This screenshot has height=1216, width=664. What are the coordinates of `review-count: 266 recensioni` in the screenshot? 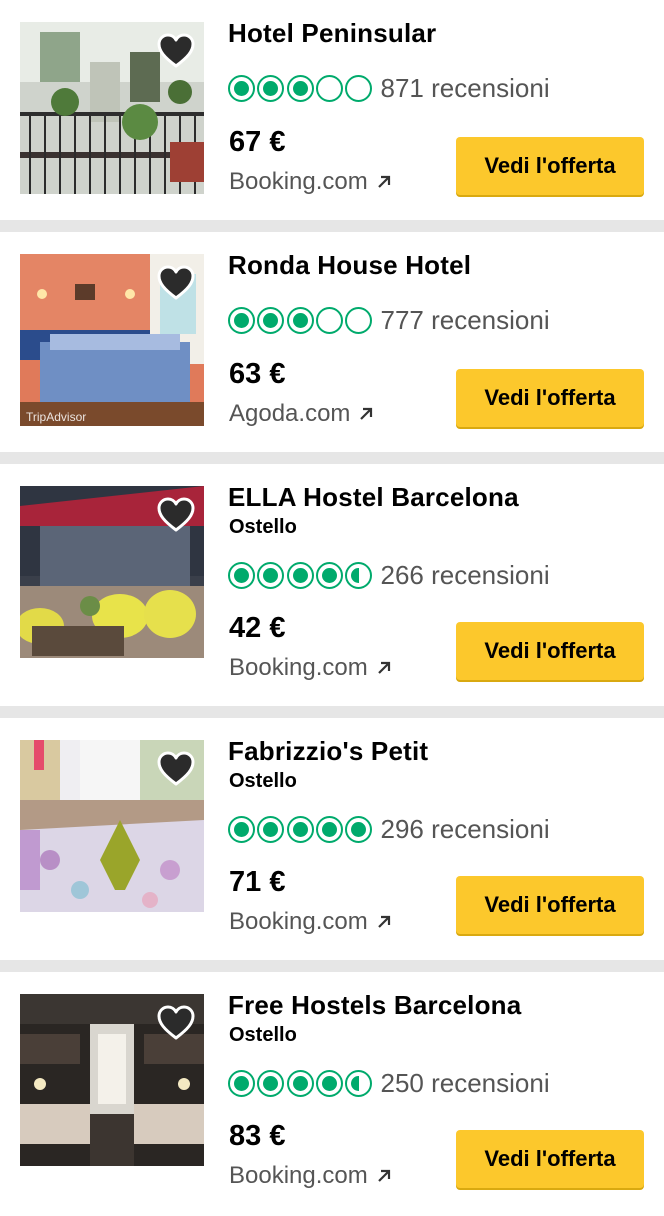 It's located at (464, 575).